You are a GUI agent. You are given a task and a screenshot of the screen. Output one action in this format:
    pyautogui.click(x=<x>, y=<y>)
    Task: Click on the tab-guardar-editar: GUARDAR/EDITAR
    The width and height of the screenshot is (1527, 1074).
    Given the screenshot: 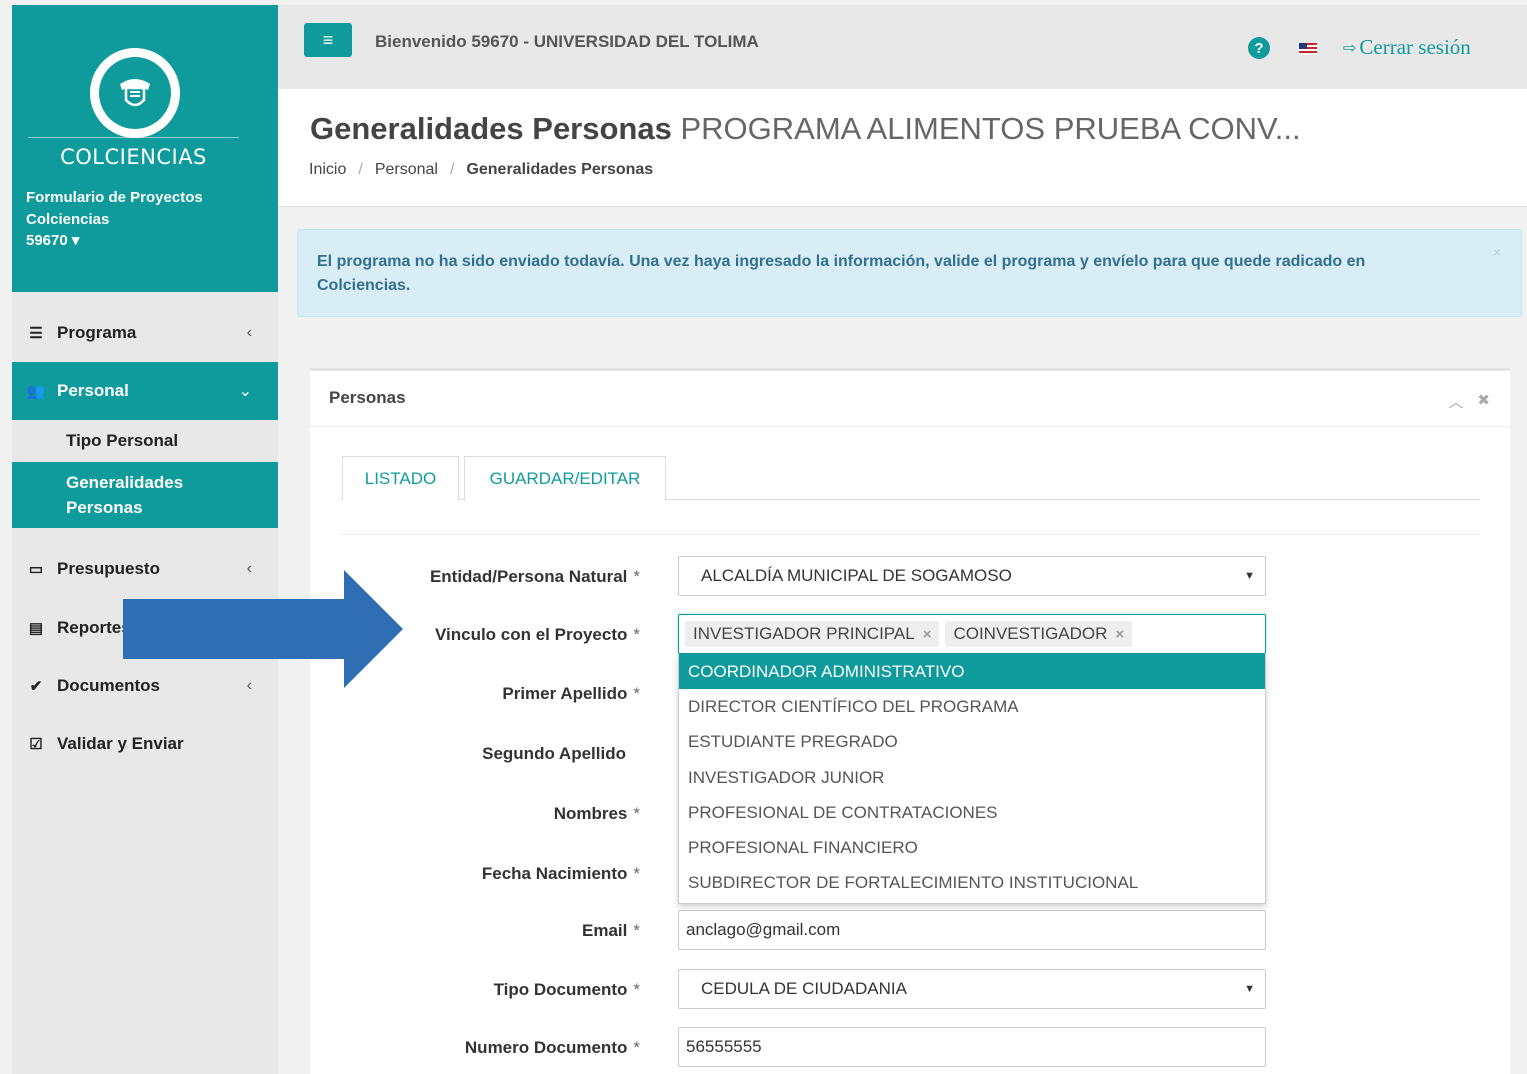 What is the action you would take?
    pyautogui.click(x=565, y=478)
    